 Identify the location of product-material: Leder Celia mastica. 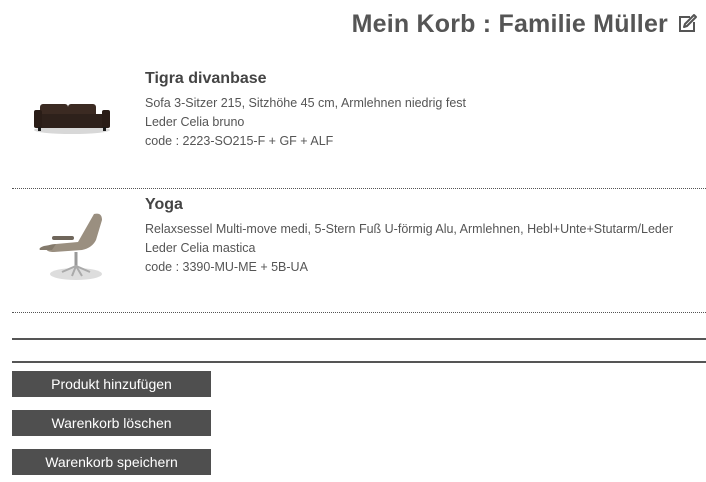
(200, 248).